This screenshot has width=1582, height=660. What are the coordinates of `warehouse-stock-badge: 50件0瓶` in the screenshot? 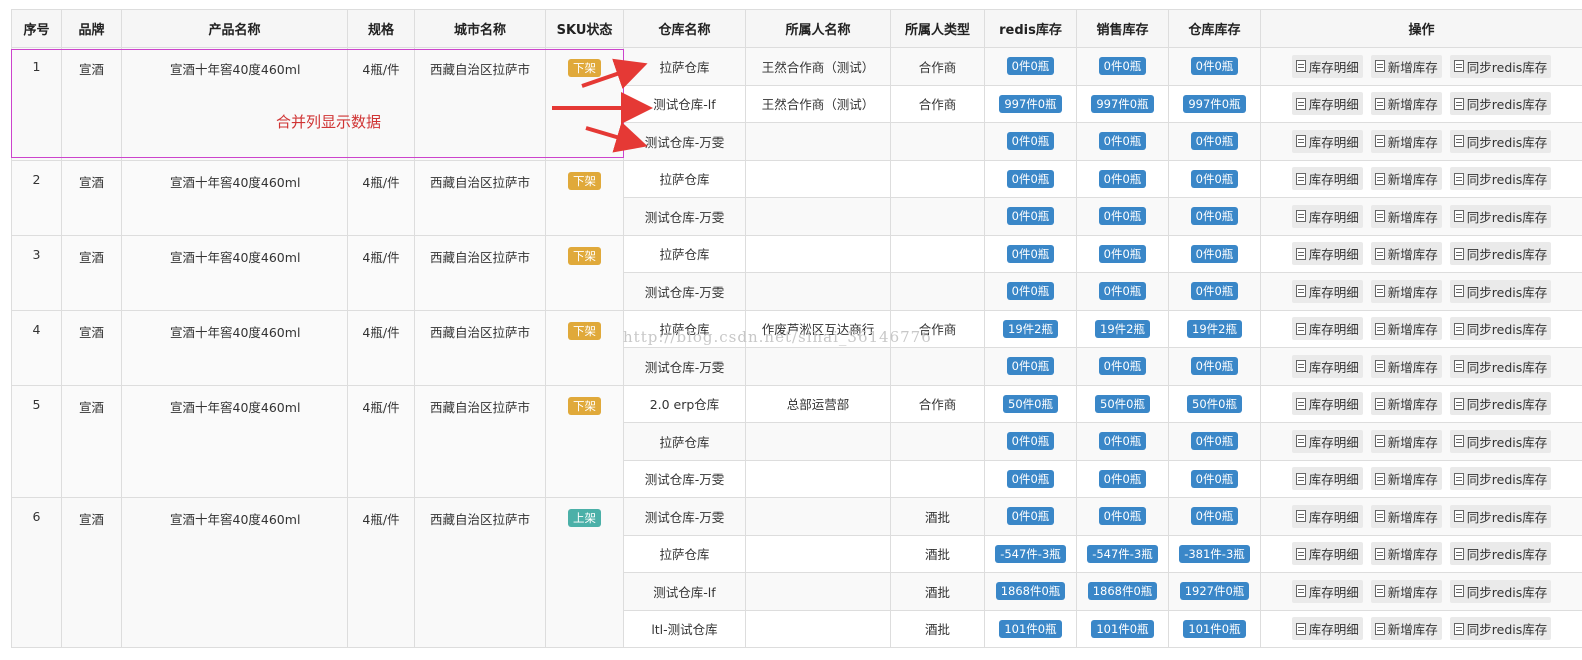 It's located at (1214, 403).